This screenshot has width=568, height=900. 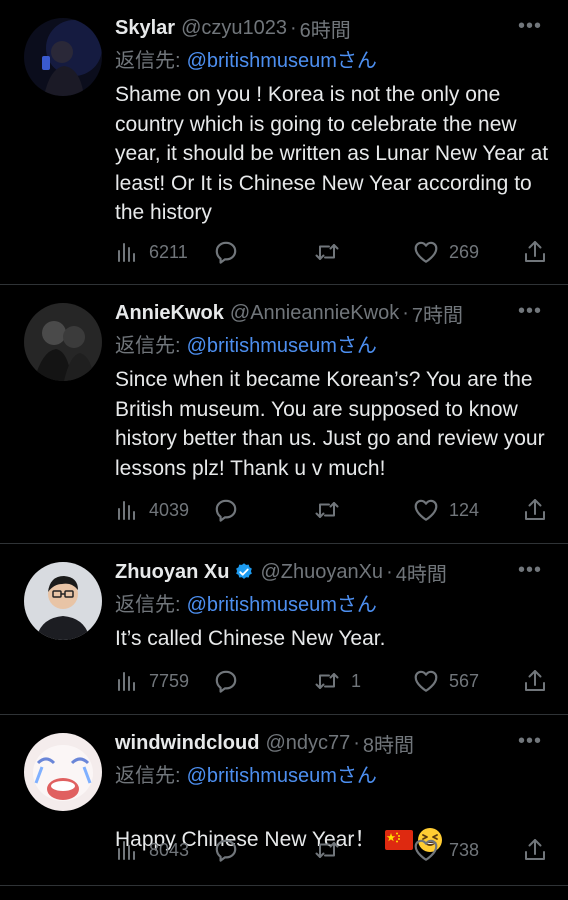 What do you see at coordinates (169, 680) in the screenshot?
I see `views-count: 7759` at bounding box center [169, 680].